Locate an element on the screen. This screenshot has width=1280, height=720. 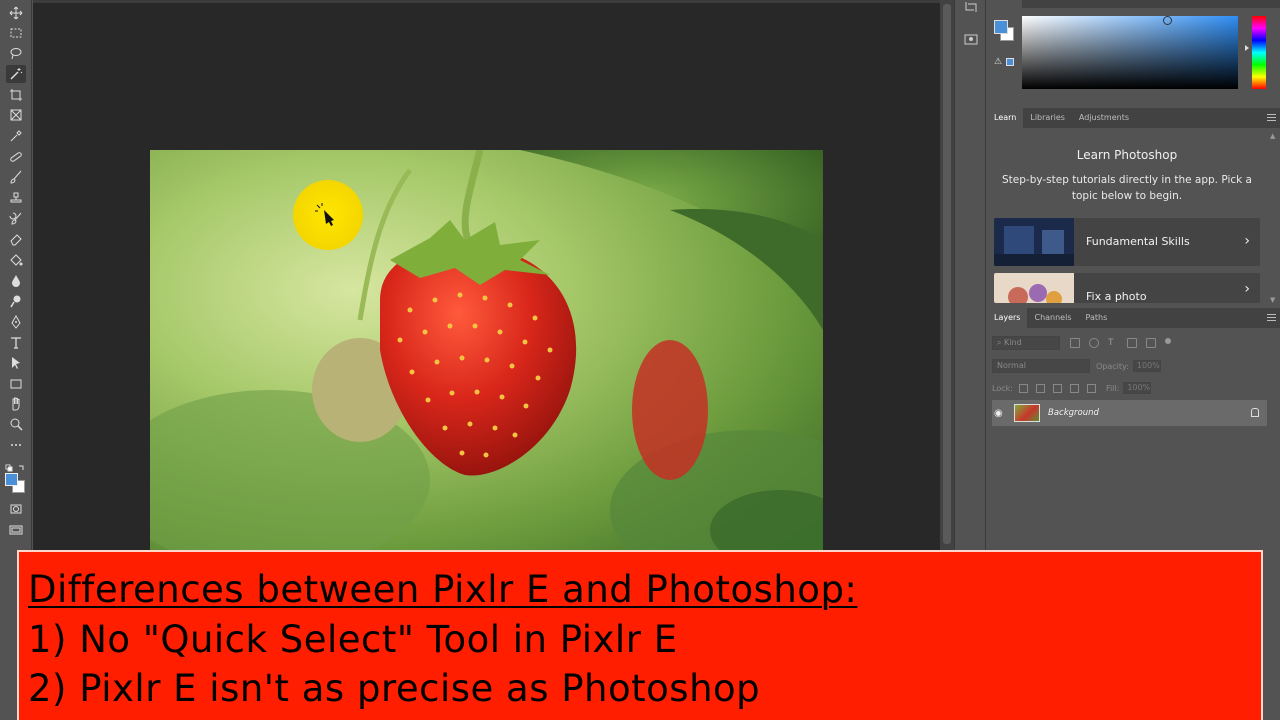
crop-tool-icon is located at coordinates (16, 95).